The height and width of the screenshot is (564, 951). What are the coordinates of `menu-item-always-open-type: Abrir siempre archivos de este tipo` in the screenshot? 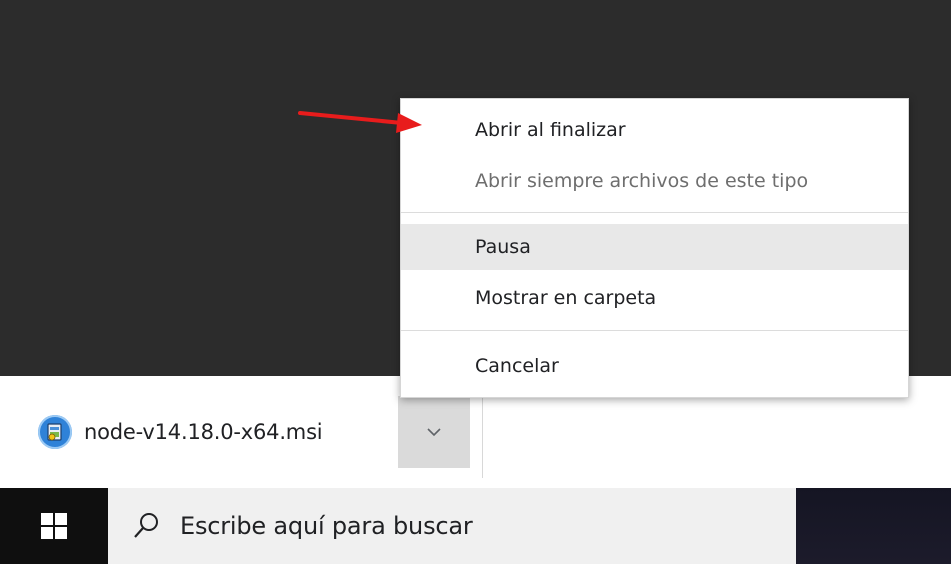 It's located at (654, 181).